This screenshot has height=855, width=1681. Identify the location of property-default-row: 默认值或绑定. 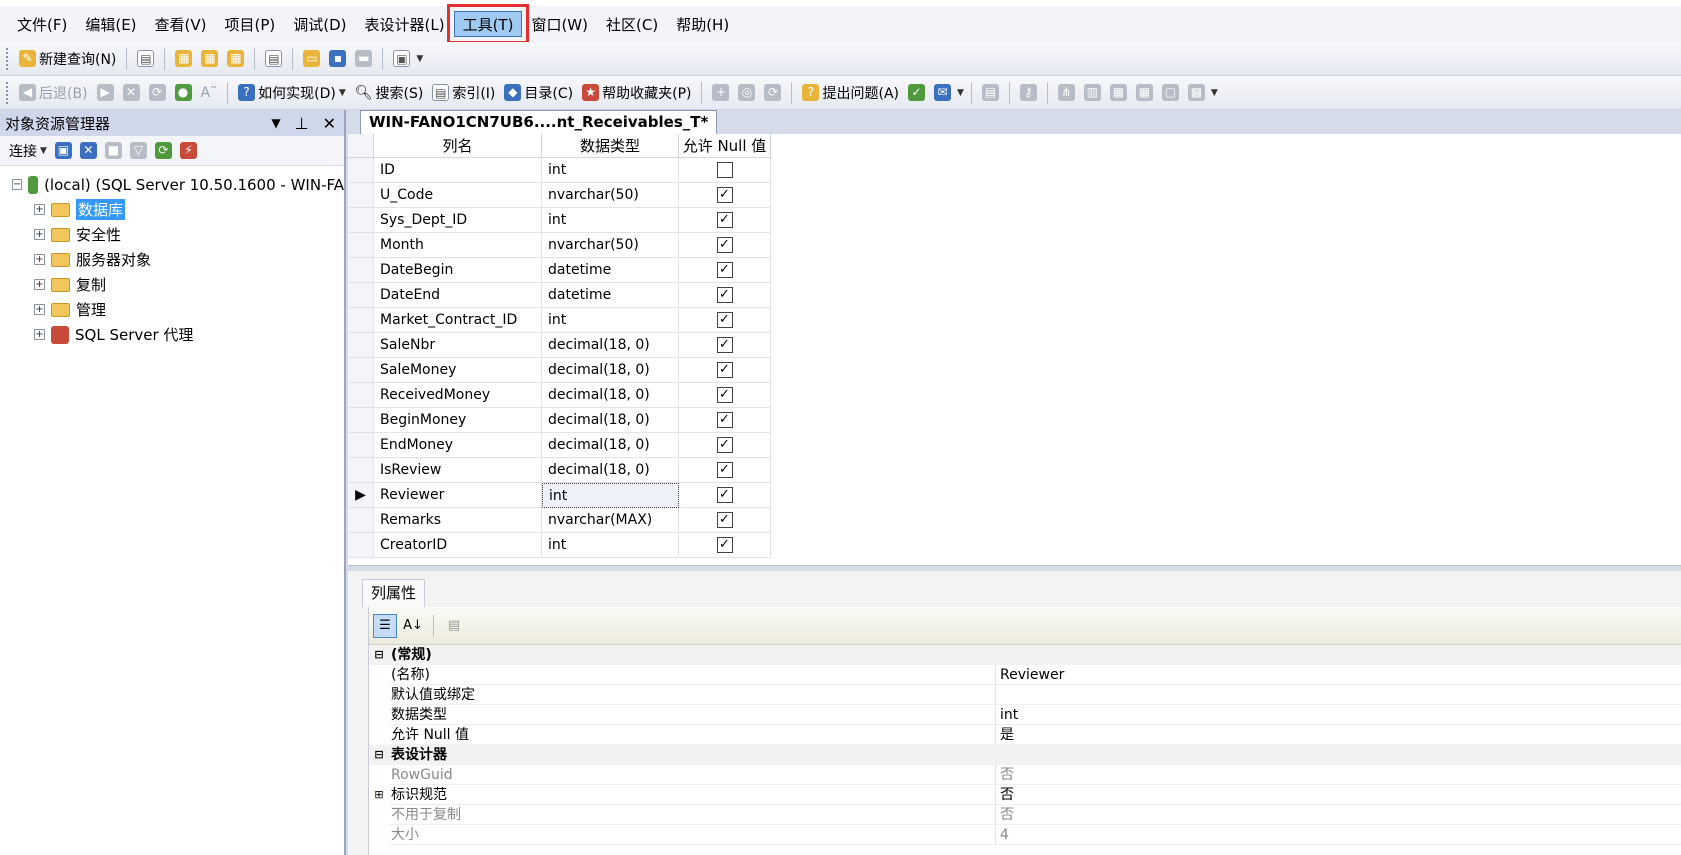
(1025, 695).